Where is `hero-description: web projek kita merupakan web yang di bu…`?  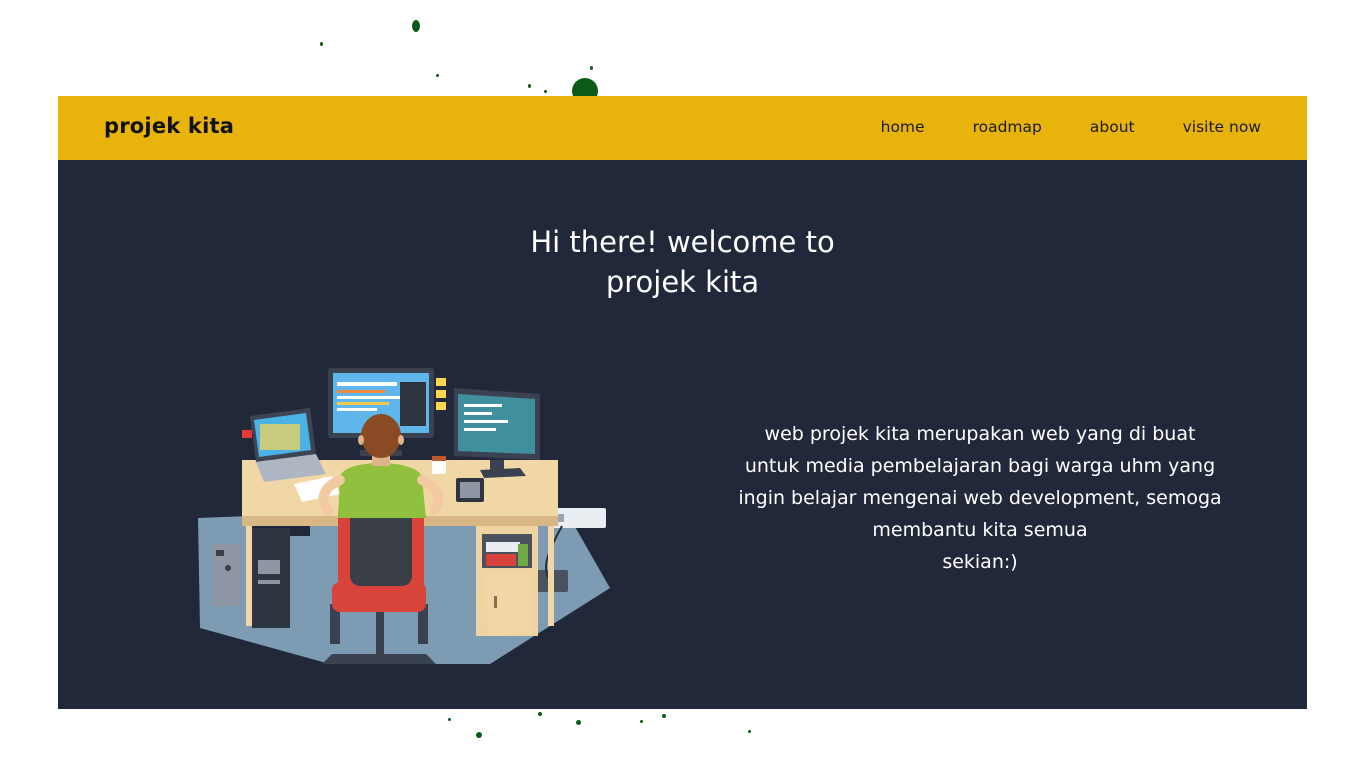
hero-description: web projek kita merupakan web yang di bu… is located at coordinates (980, 498).